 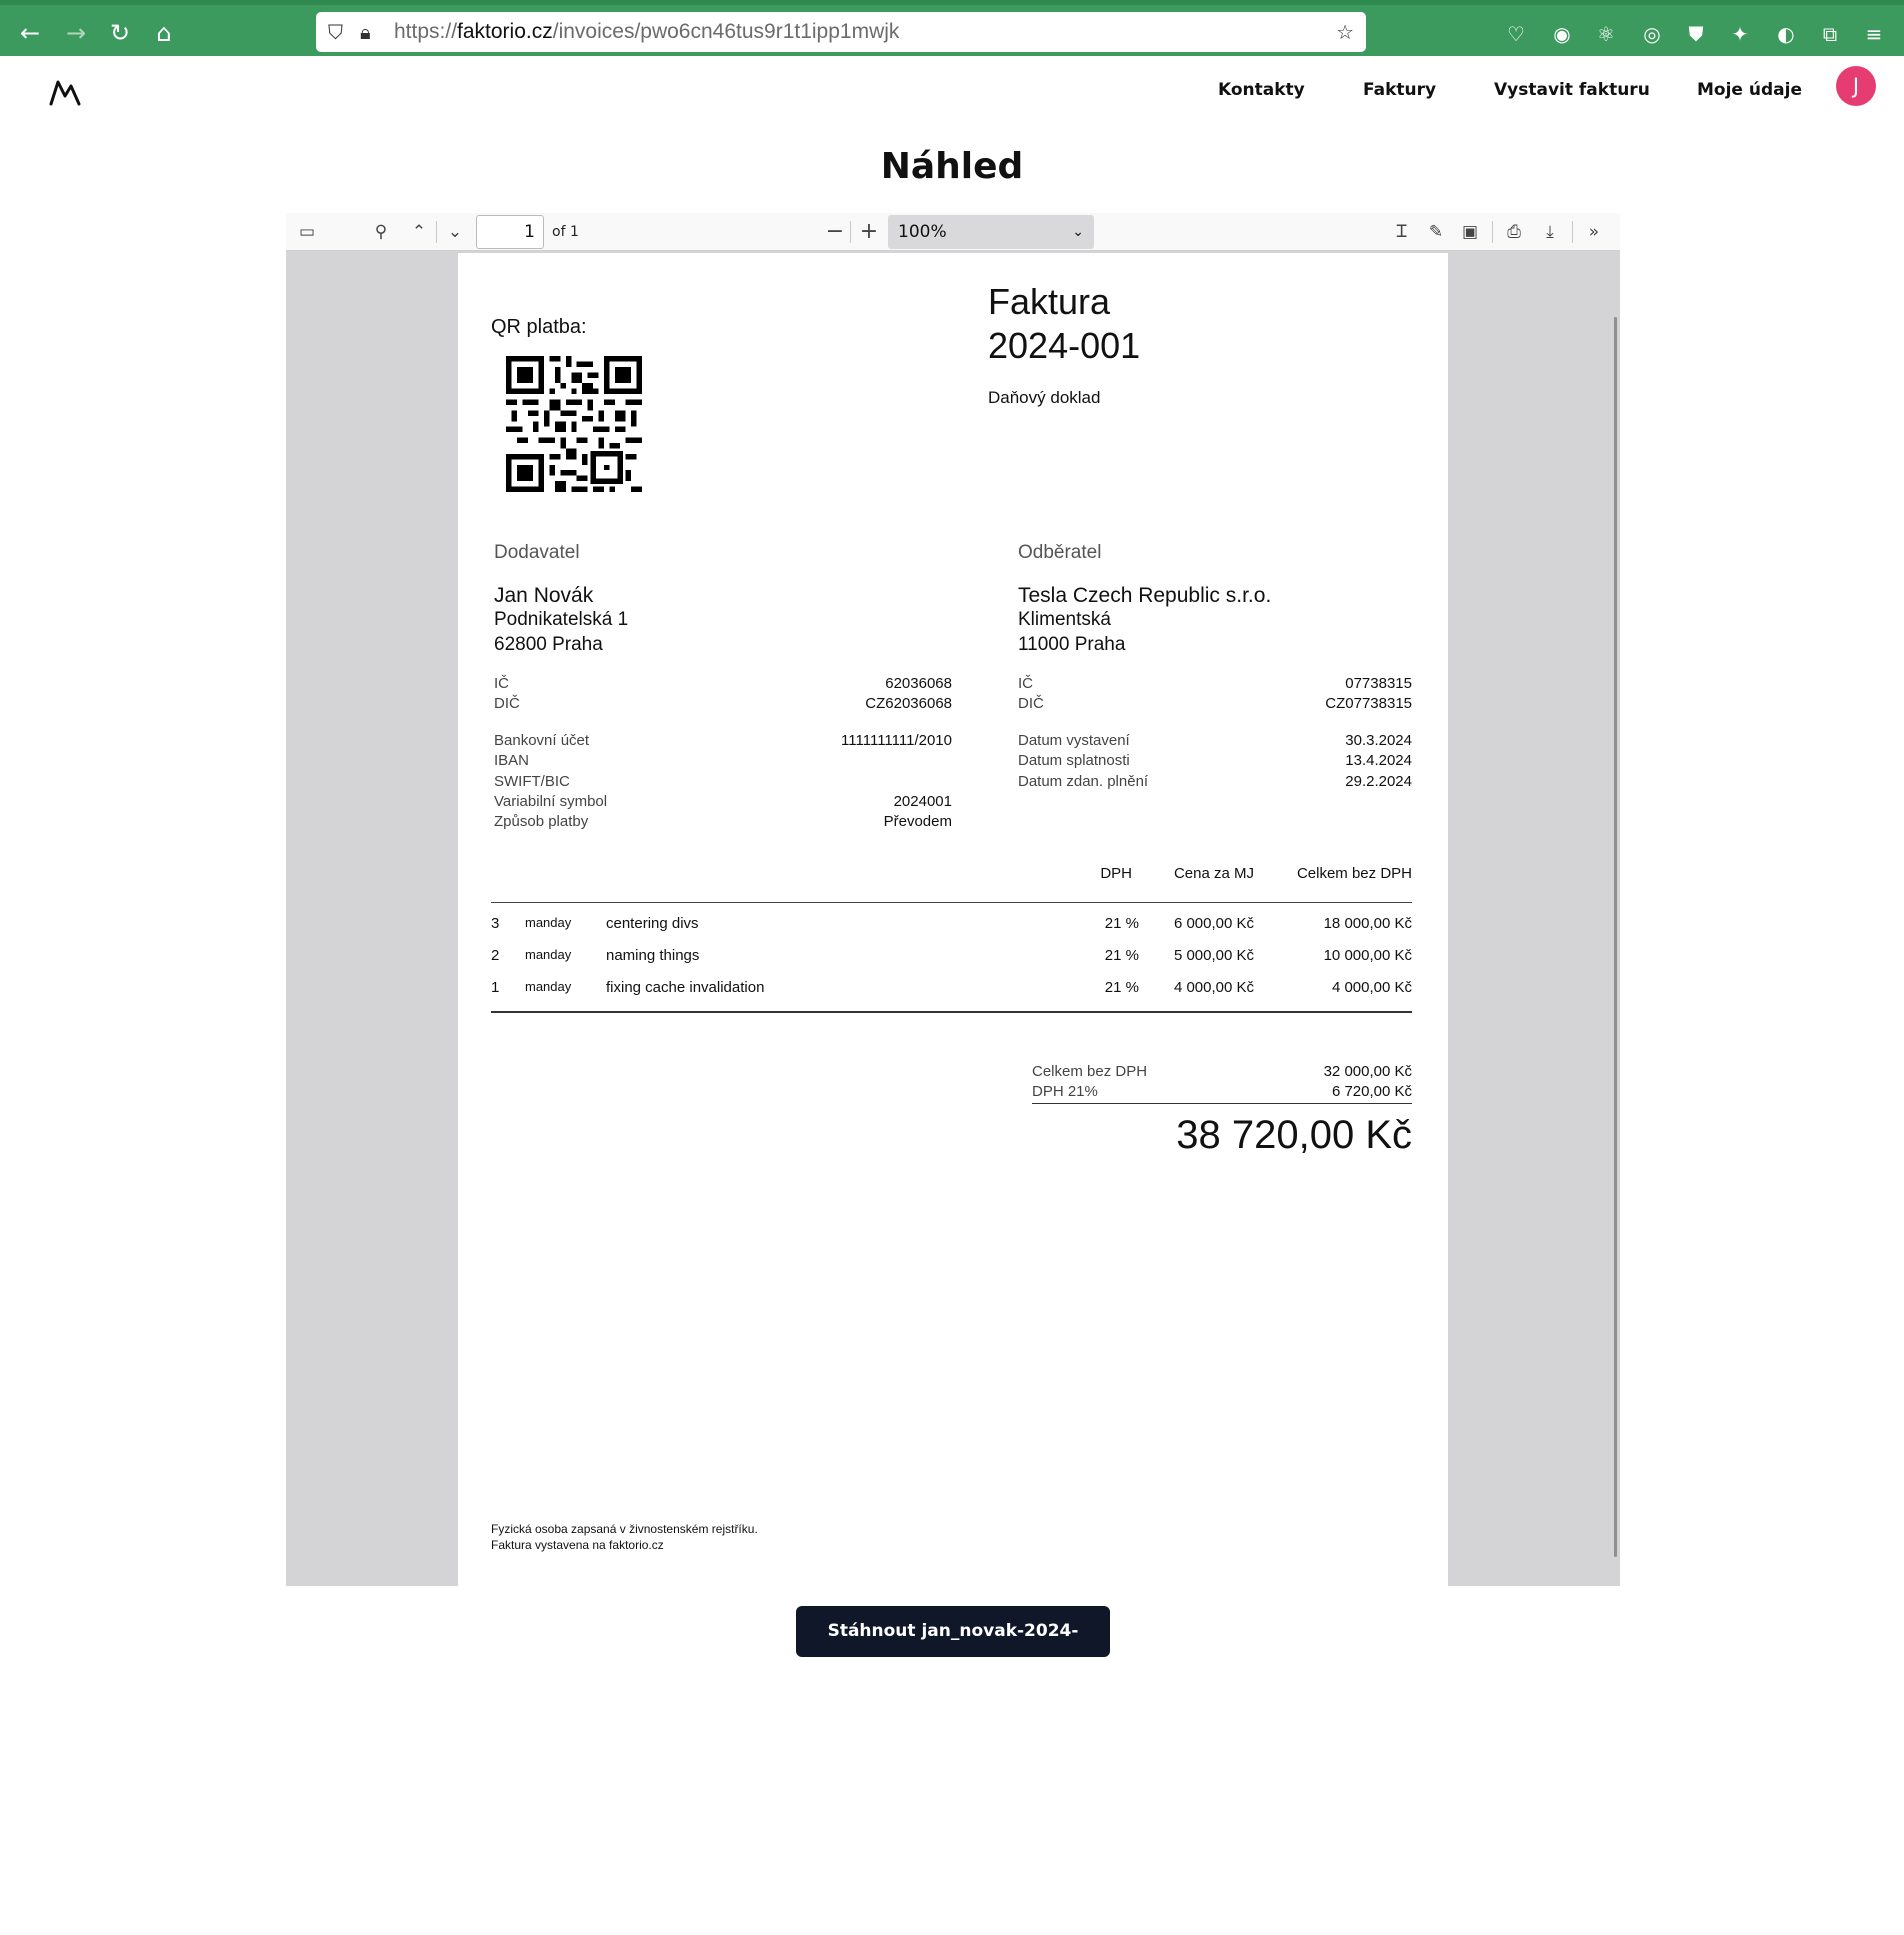 What do you see at coordinates (551, 801) in the screenshot?
I see `variable-symbol-label: Variabilní symbol` at bounding box center [551, 801].